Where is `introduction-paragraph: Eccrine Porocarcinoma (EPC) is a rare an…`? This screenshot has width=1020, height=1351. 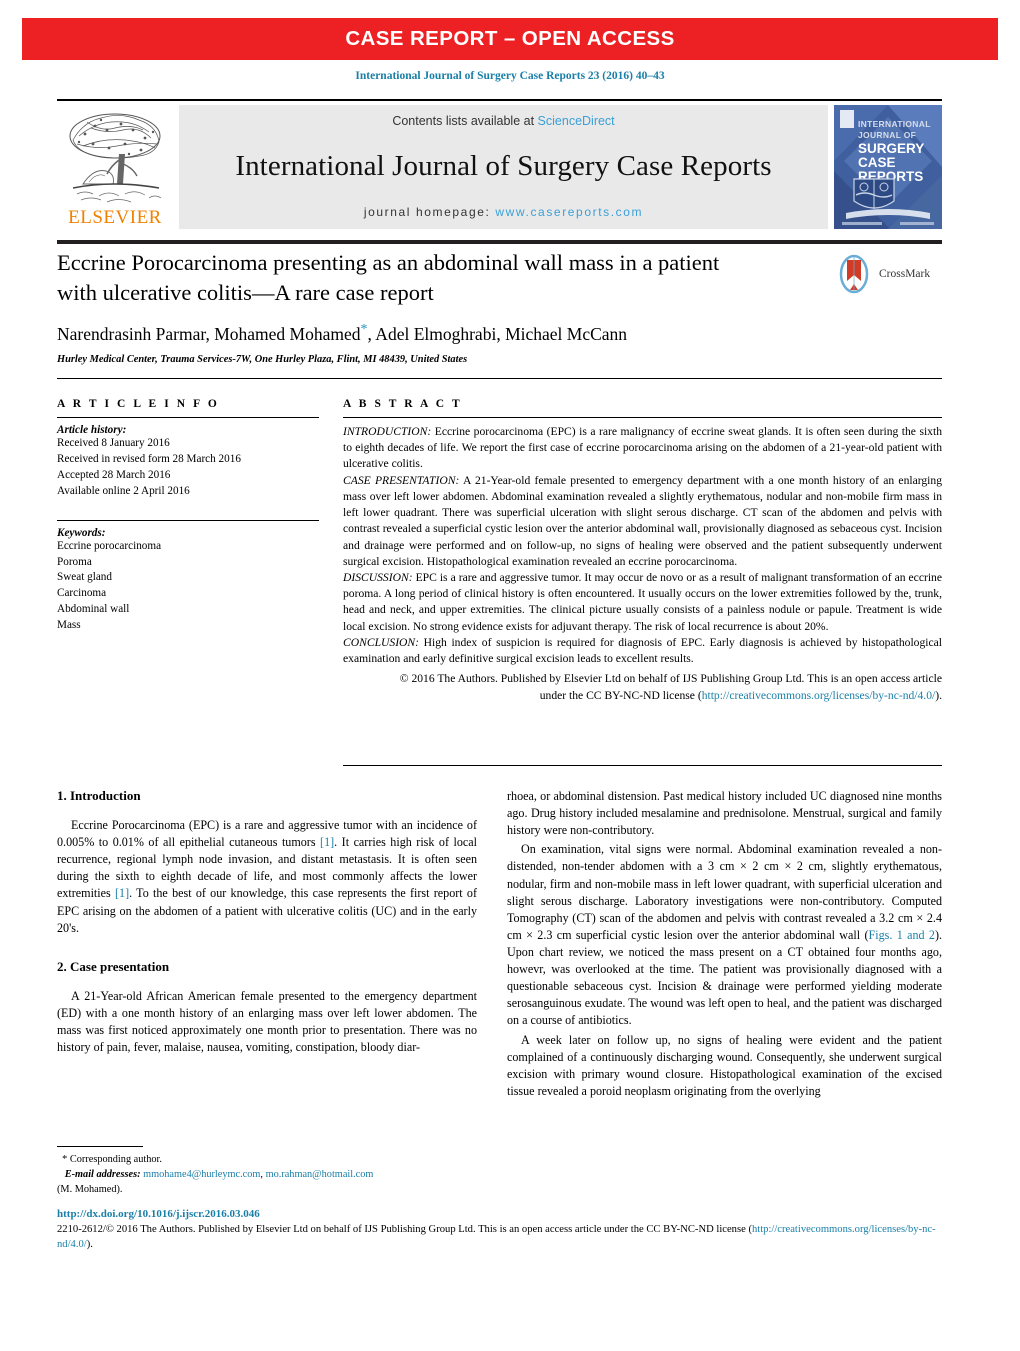
introduction-paragraph: Eccrine Porocarcinoma (EPC) is a rare an… is located at coordinates (267, 877).